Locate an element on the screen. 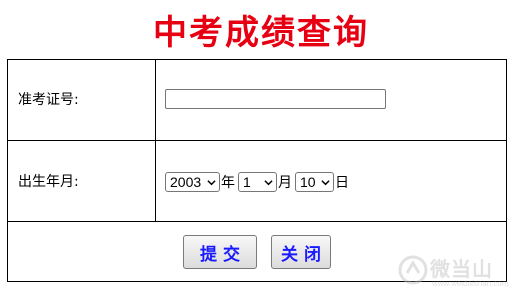  year-select: 2003 is located at coordinates (192, 182).